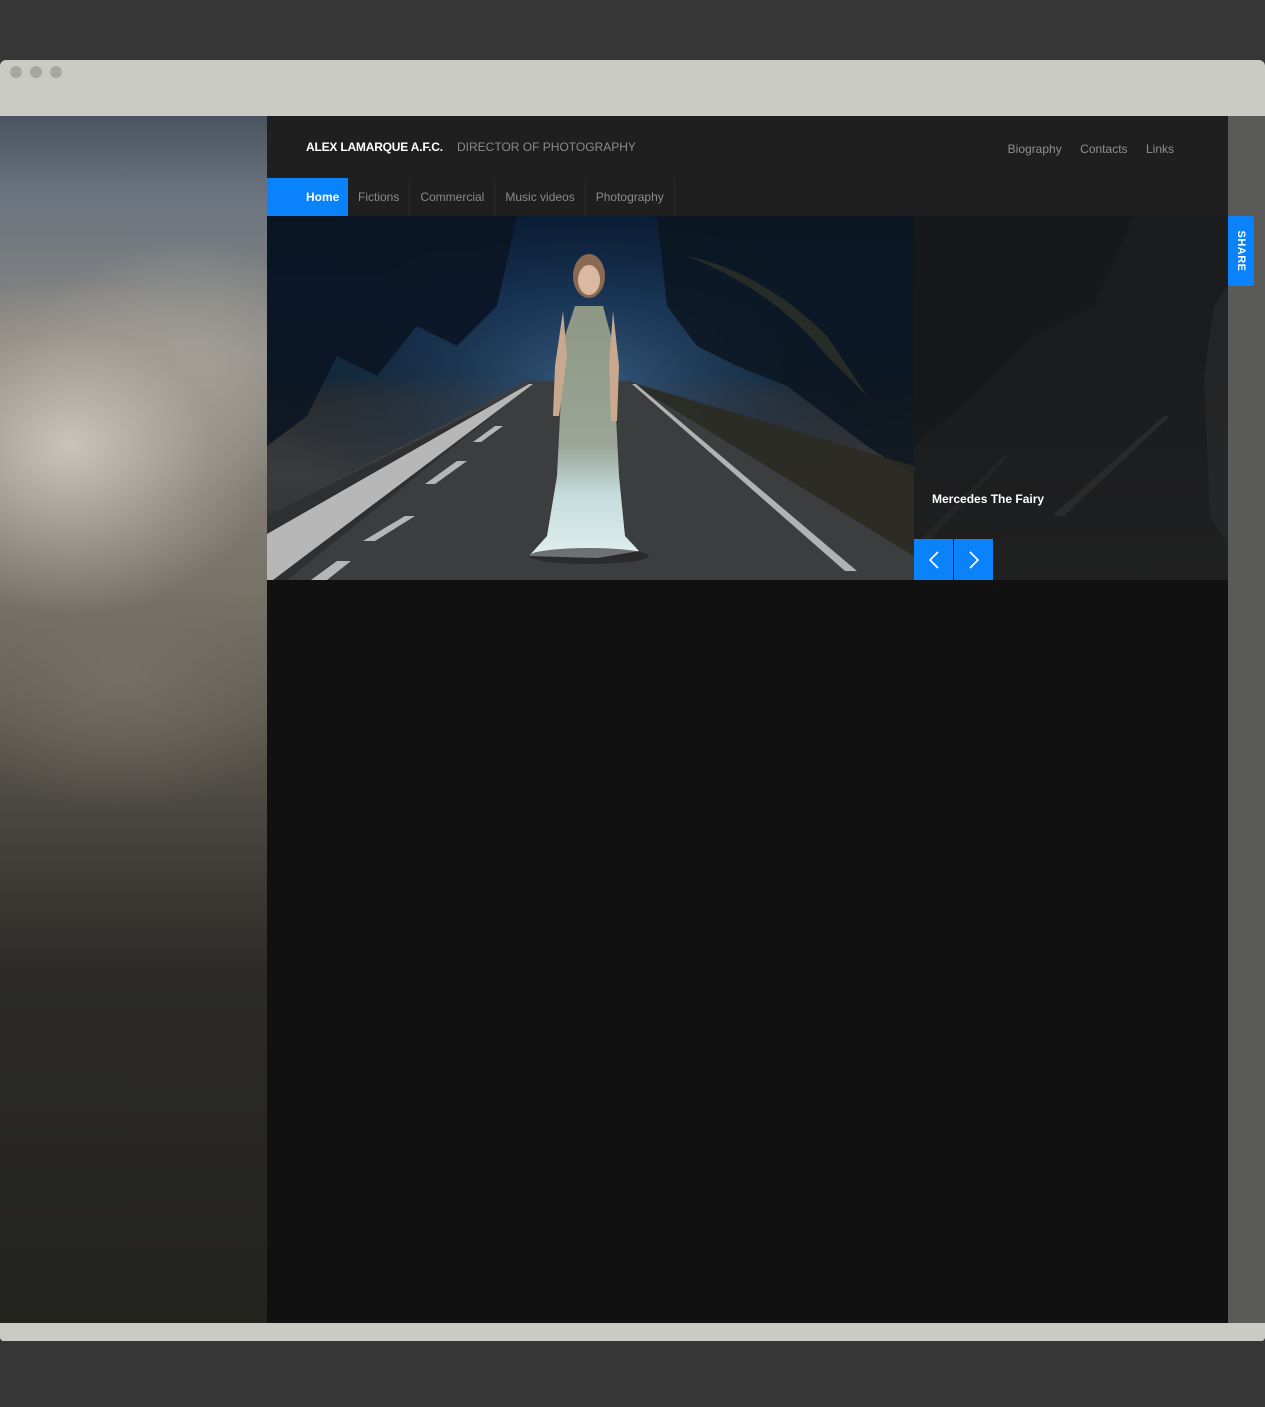  Describe the element at coordinates (988, 499) in the screenshot. I see `slide-caption: Mercedes The Fairy` at that location.